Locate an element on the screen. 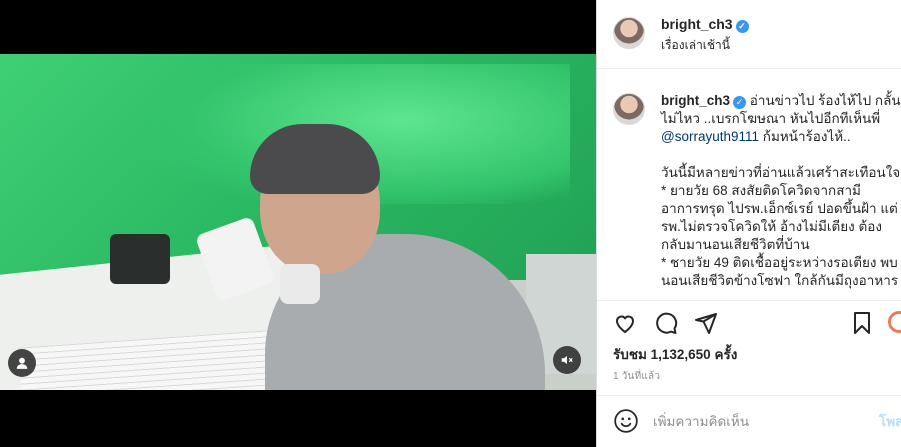  timestamp: 1 วันที่แล้ว is located at coordinates (636, 376).